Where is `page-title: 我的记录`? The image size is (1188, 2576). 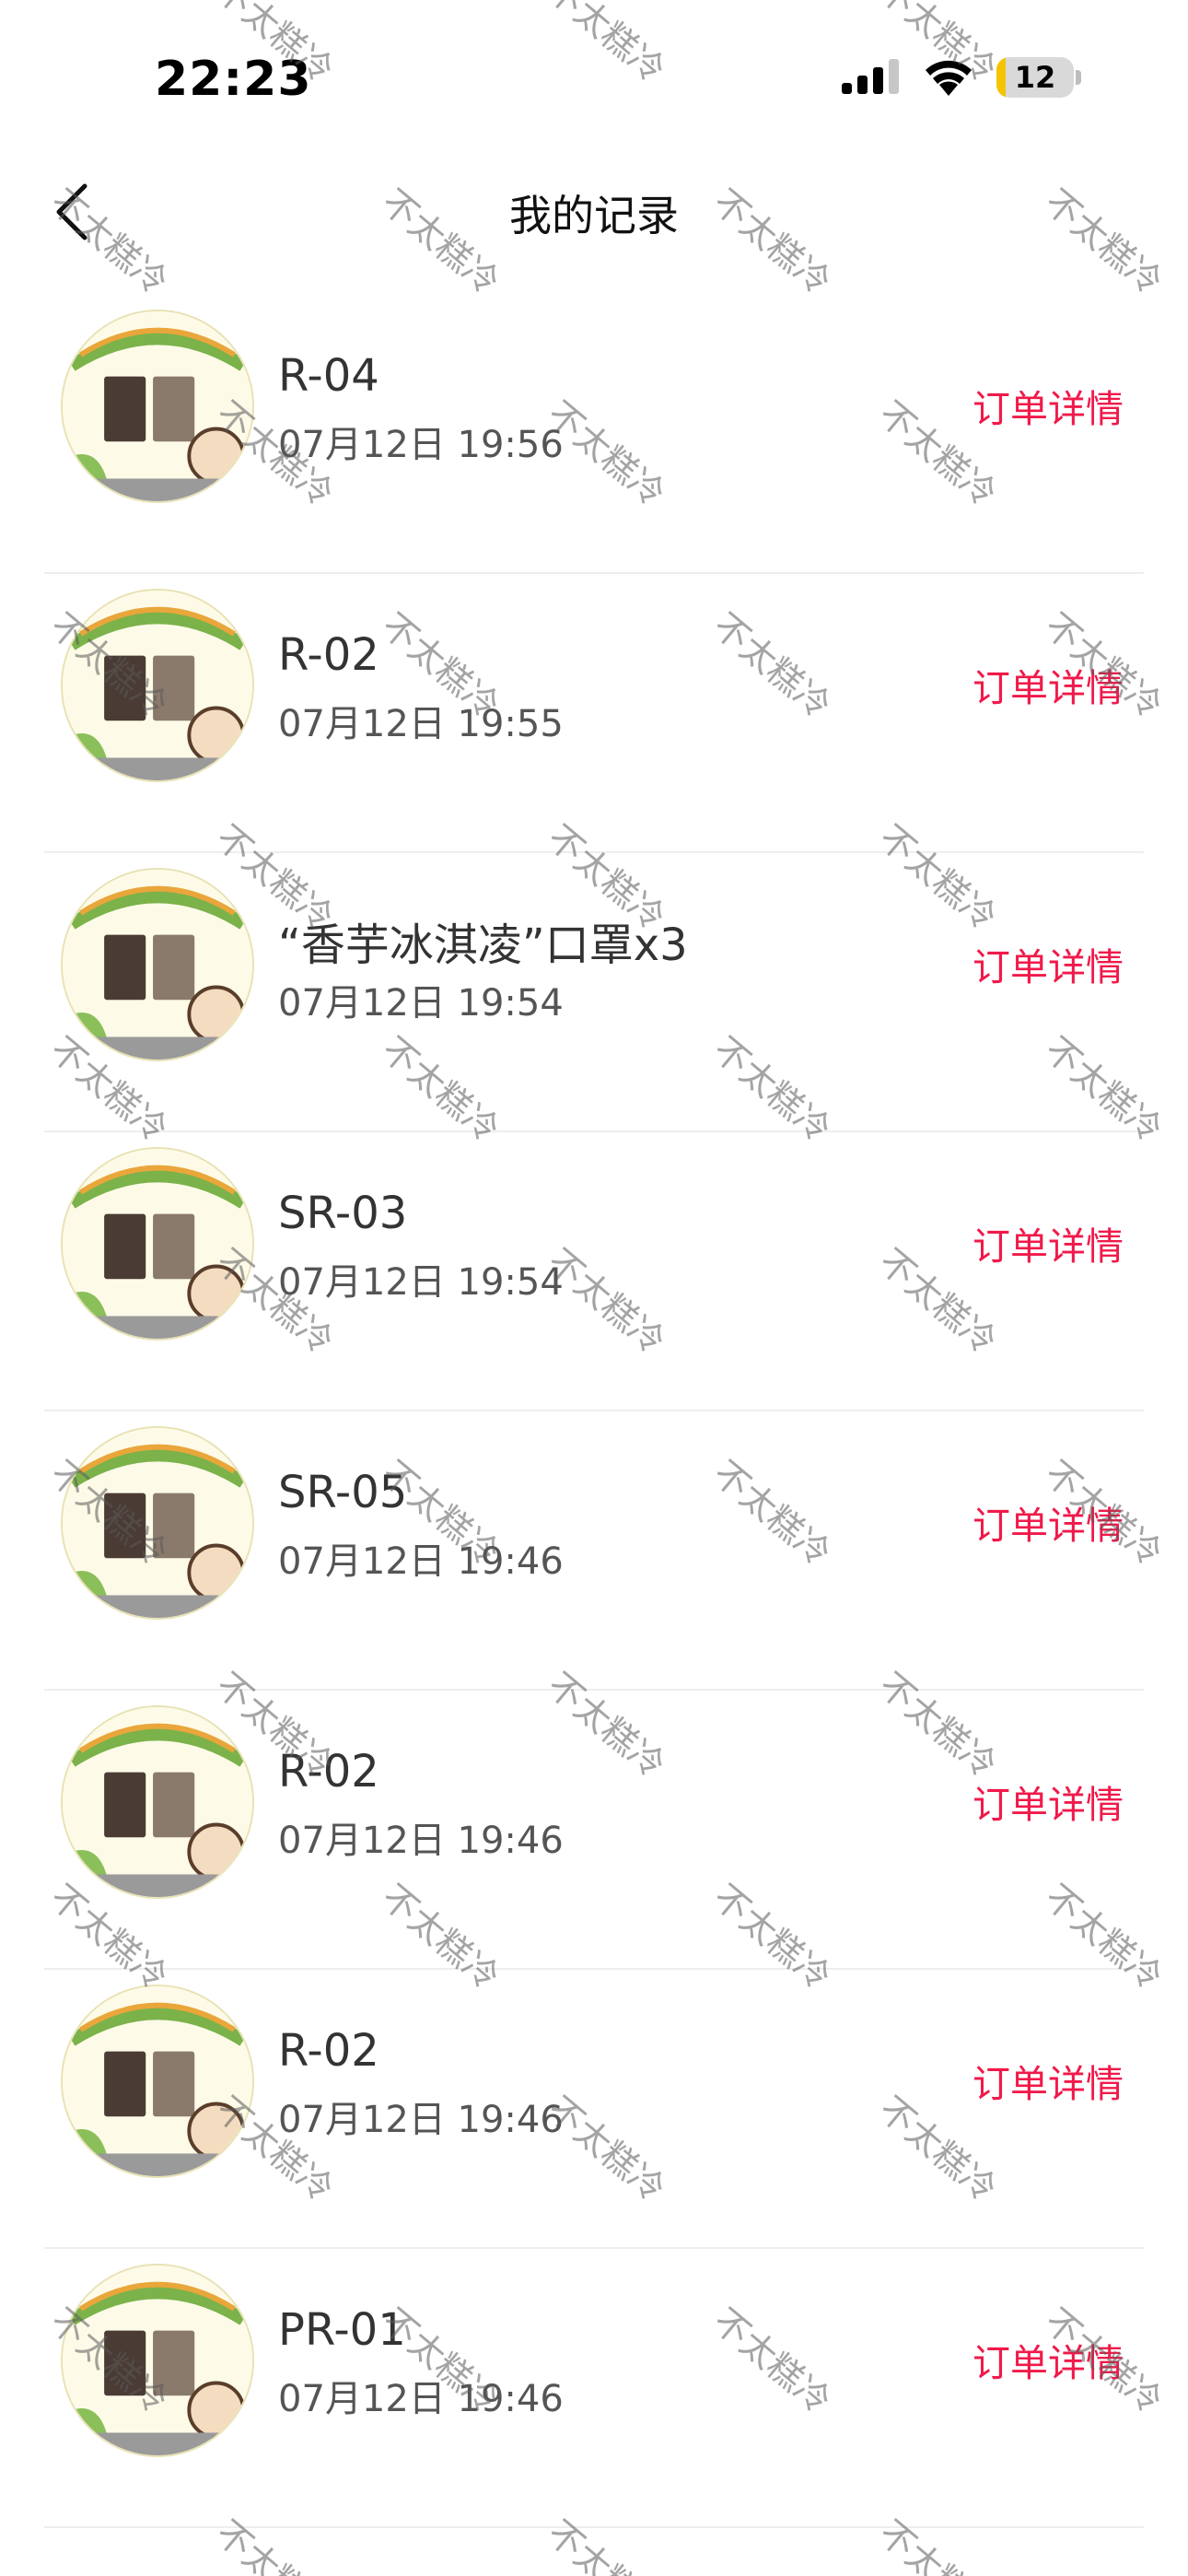 page-title: 我的记录 is located at coordinates (594, 215).